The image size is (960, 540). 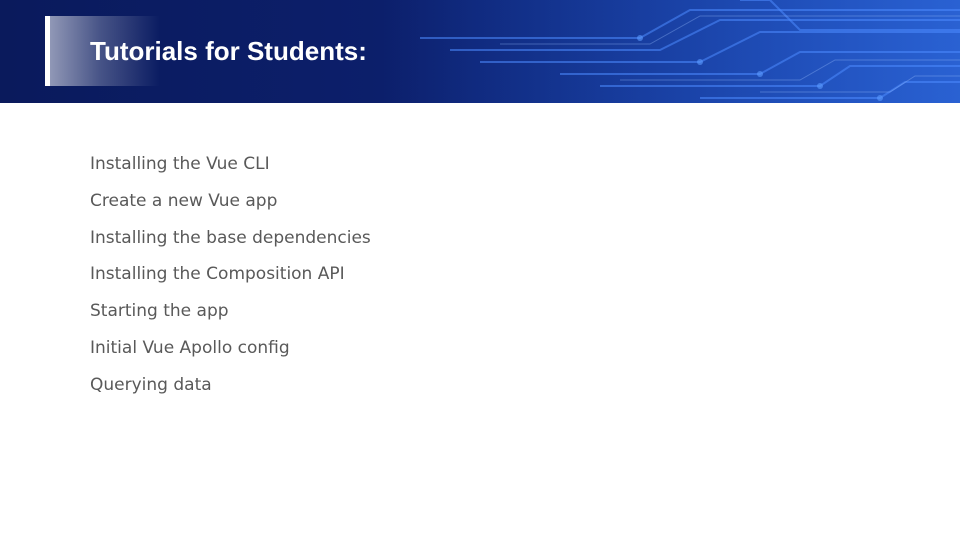 I want to click on list-item: Starting the app, so click(x=159, y=311).